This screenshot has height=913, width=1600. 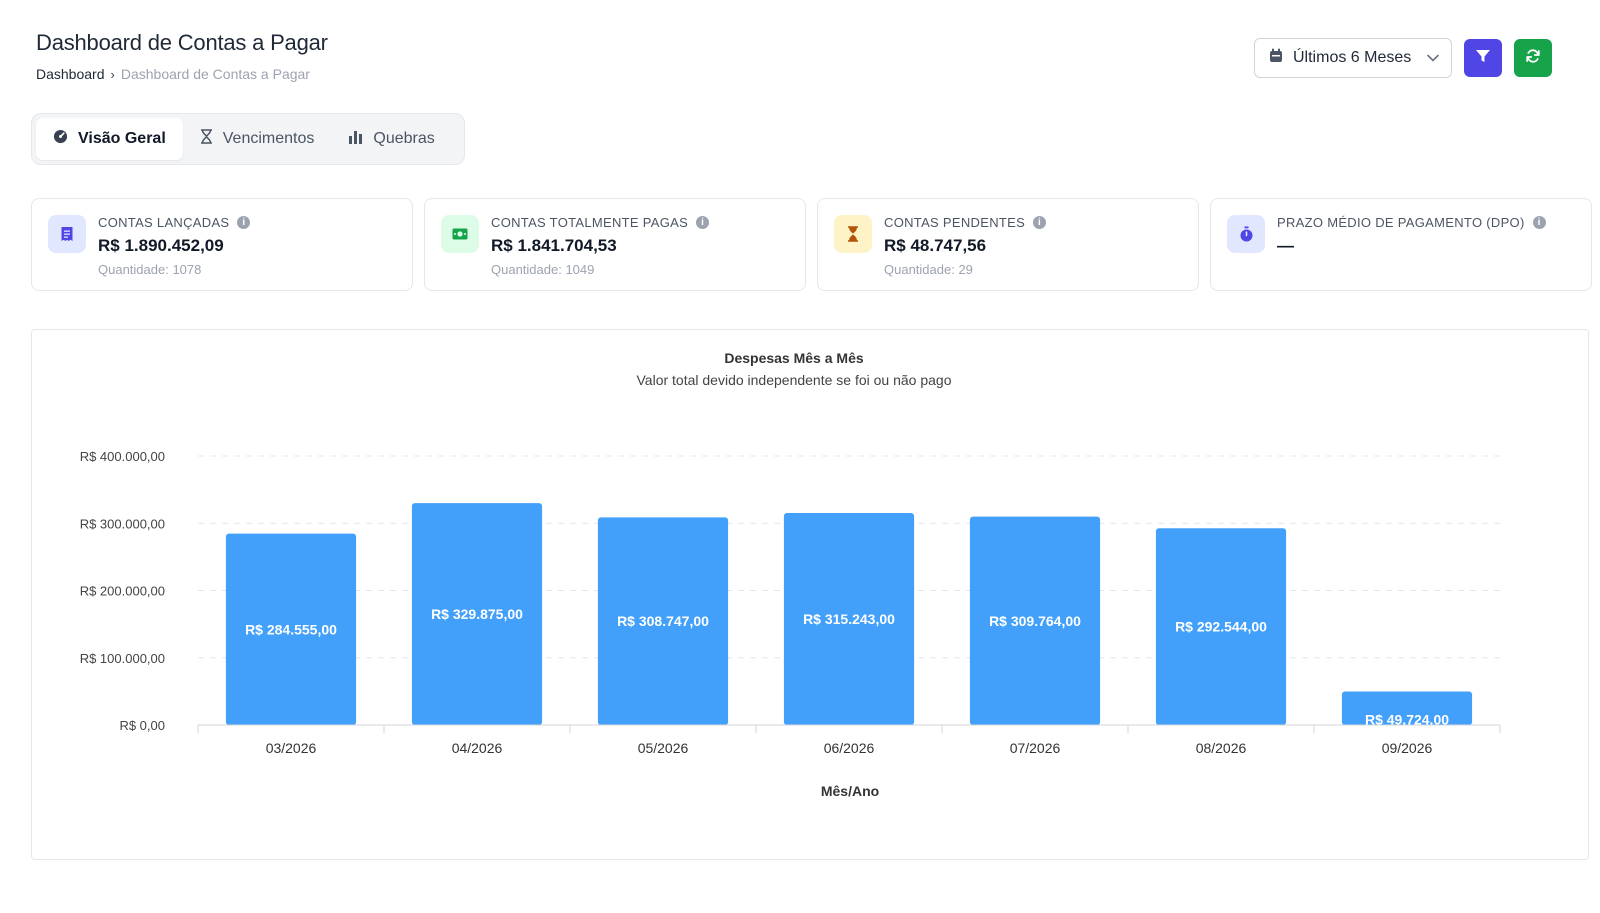 I want to click on bar-value-label: R$ 309.764,00, so click(x=1035, y=621).